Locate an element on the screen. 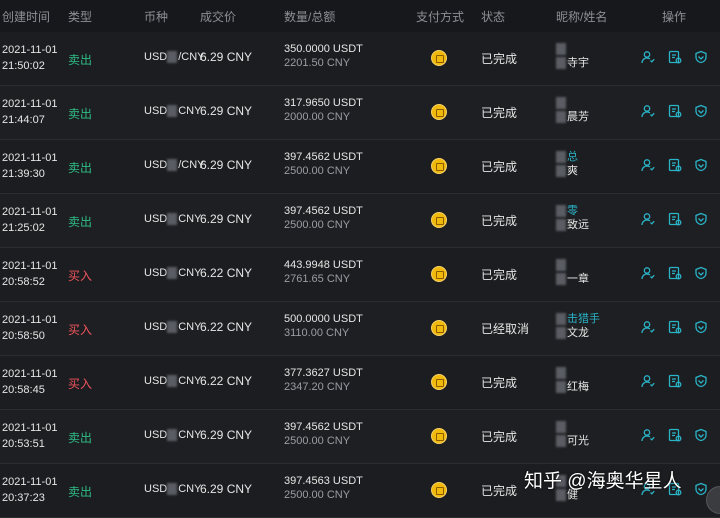 The width and height of the screenshot is (720, 518). nickname: 总 is located at coordinates (567, 157).